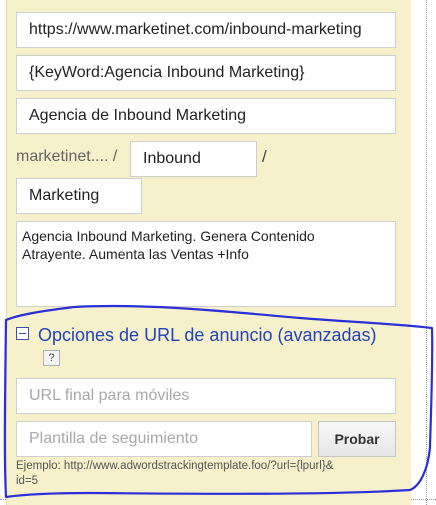  What do you see at coordinates (79, 196) in the screenshot?
I see `path-2-field: Marketing` at bounding box center [79, 196].